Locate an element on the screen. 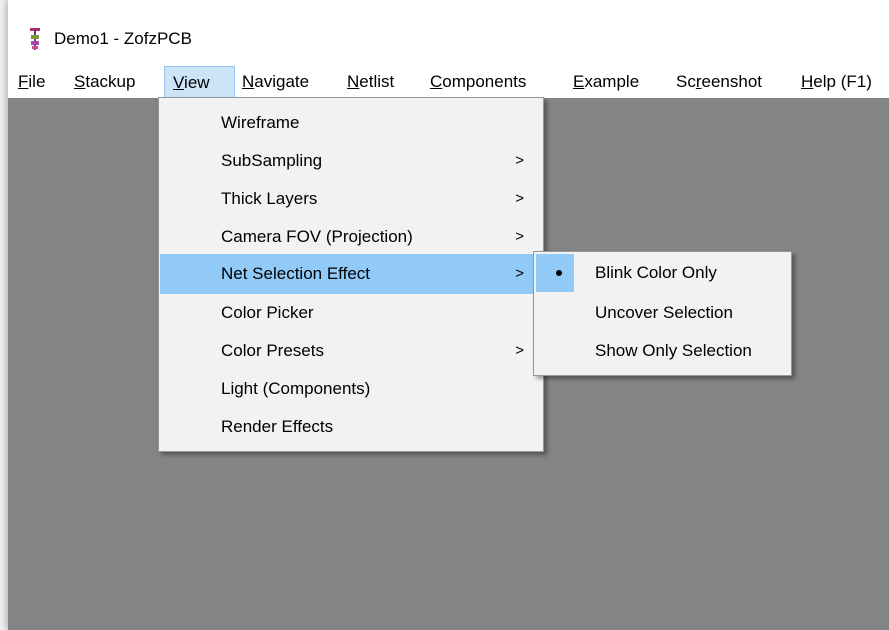 Image resolution: width=889 pixels, height=630 pixels. view-menu-item-color-presets: Color Presets > is located at coordinates (351, 351).